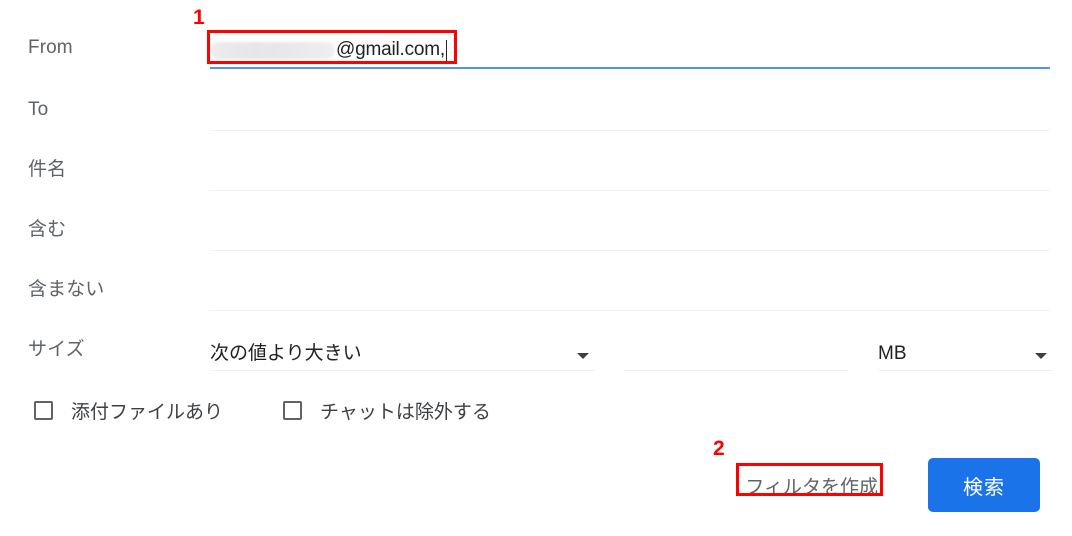 This screenshot has height=536, width=1072. I want to click on control-subject, so click(630, 170).